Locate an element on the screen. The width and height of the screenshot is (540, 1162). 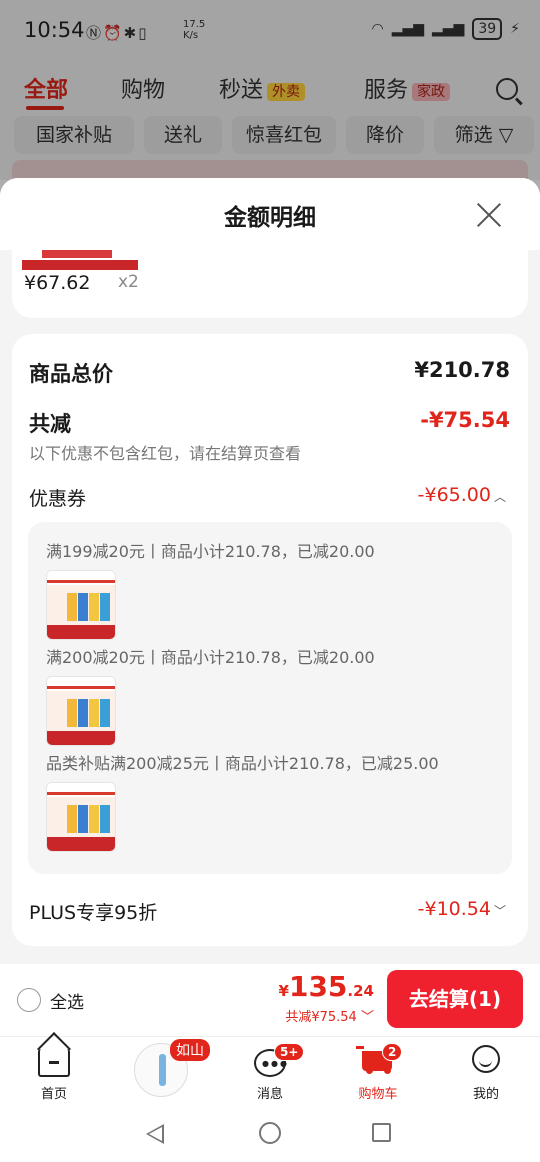
coupon-rule: 品类补贴满200减25元丨商品小计210.78，已减25.00 is located at coordinates (242, 763).